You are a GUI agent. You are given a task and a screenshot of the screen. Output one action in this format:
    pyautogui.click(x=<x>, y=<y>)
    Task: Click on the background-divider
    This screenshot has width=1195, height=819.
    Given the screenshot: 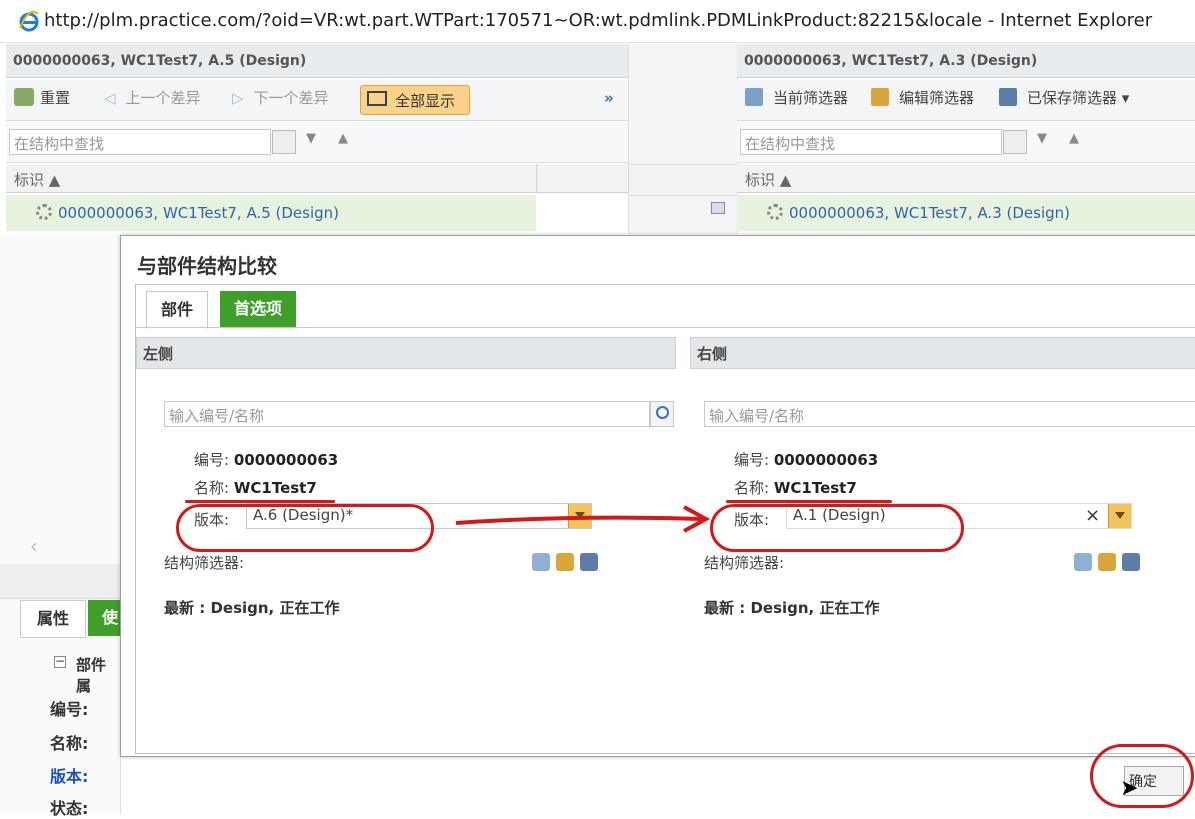 What is the action you would take?
    pyautogui.click(x=60, y=581)
    